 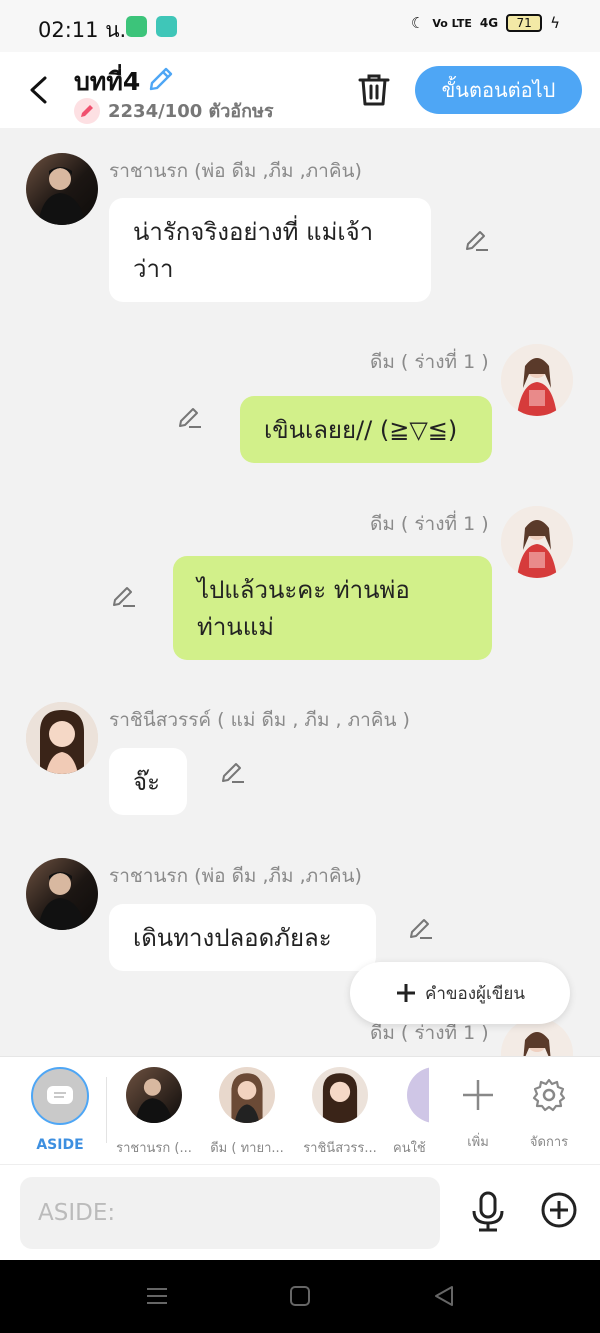 What do you see at coordinates (253, 232) in the screenshot?
I see `message-text: น่ารักจริงอย่างที่ แม่เจ้า` at bounding box center [253, 232].